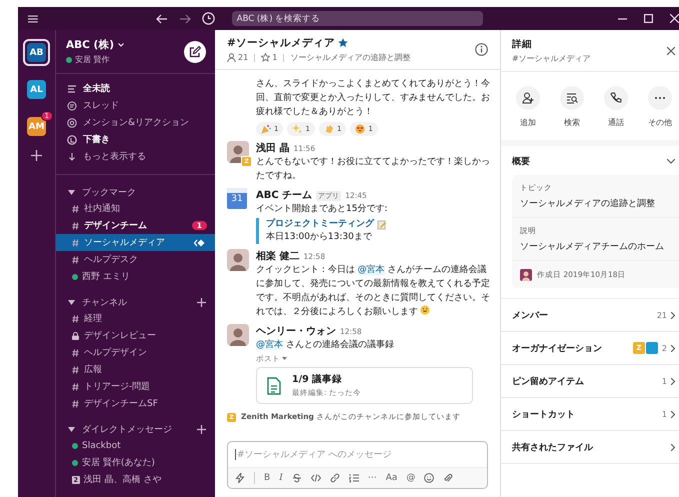  I want to click on sidebar-item: ソーシャルメディア, so click(135, 242).